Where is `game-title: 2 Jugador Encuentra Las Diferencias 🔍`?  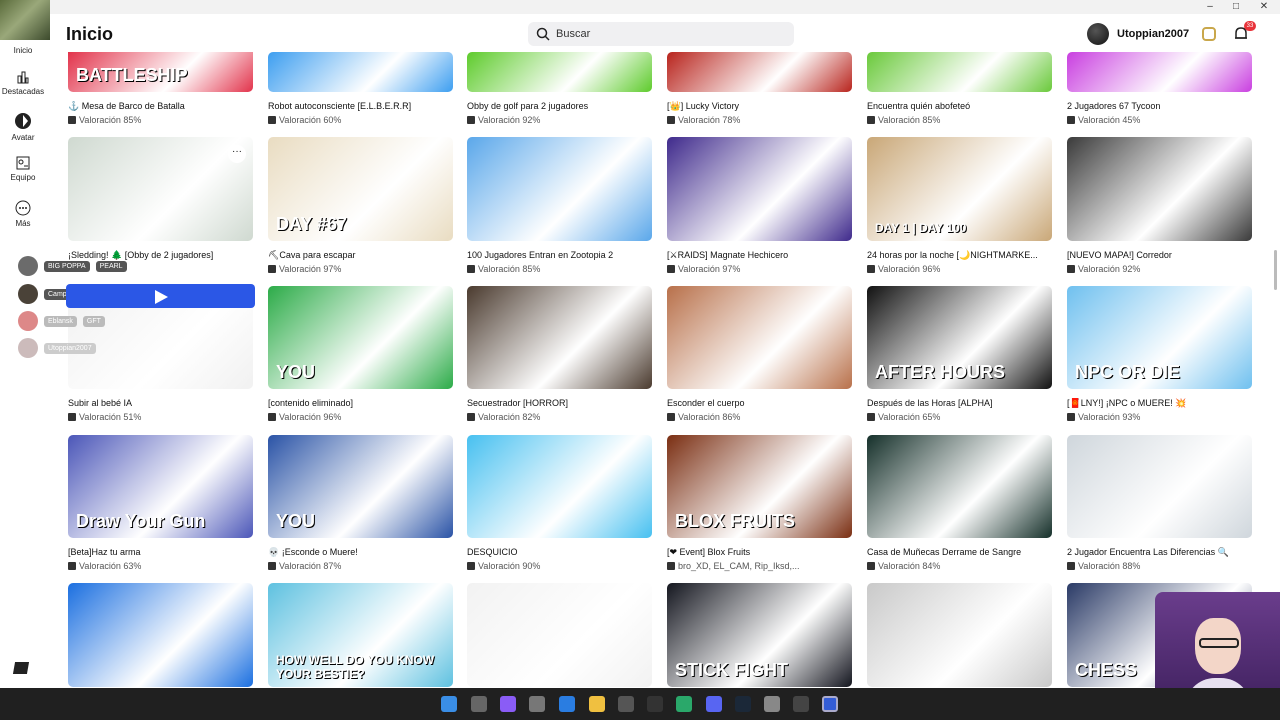
game-title: 2 Jugador Encuentra Las Diferencias 🔍 is located at coordinates (1162, 552).